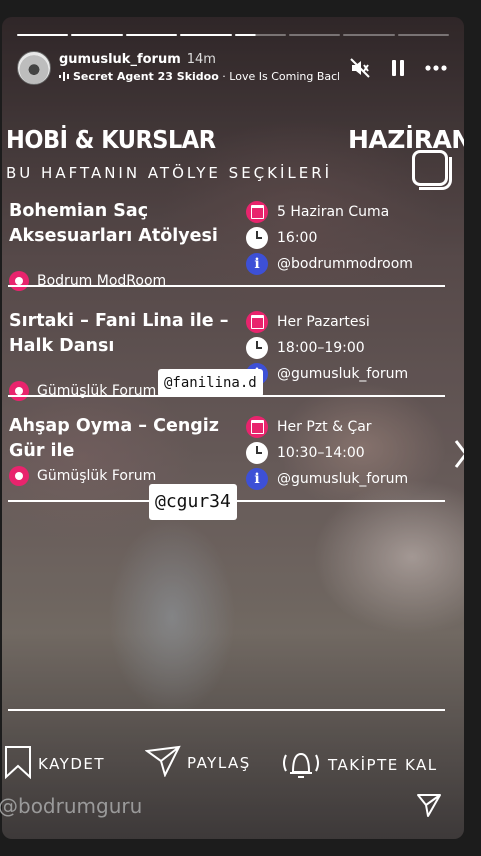  What do you see at coordinates (210, 383) in the screenshot?
I see `mention-tag: @fanilina.d` at bounding box center [210, 383].